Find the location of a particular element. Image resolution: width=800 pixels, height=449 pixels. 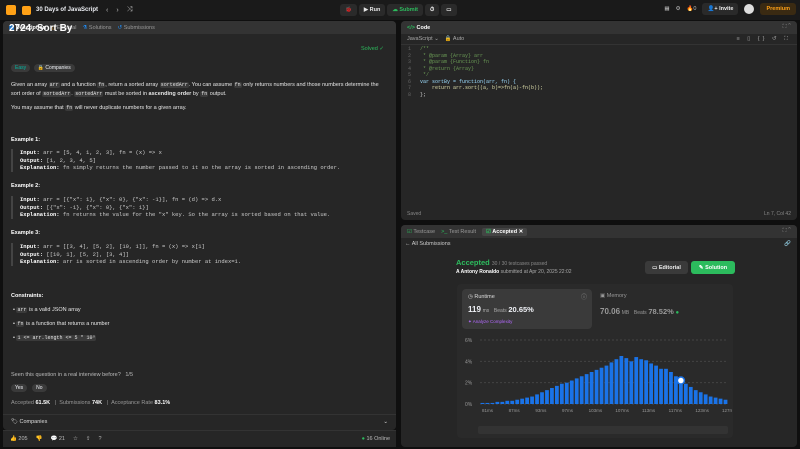

memory-label: ▣ Memory is located at coordinates (613, 296).